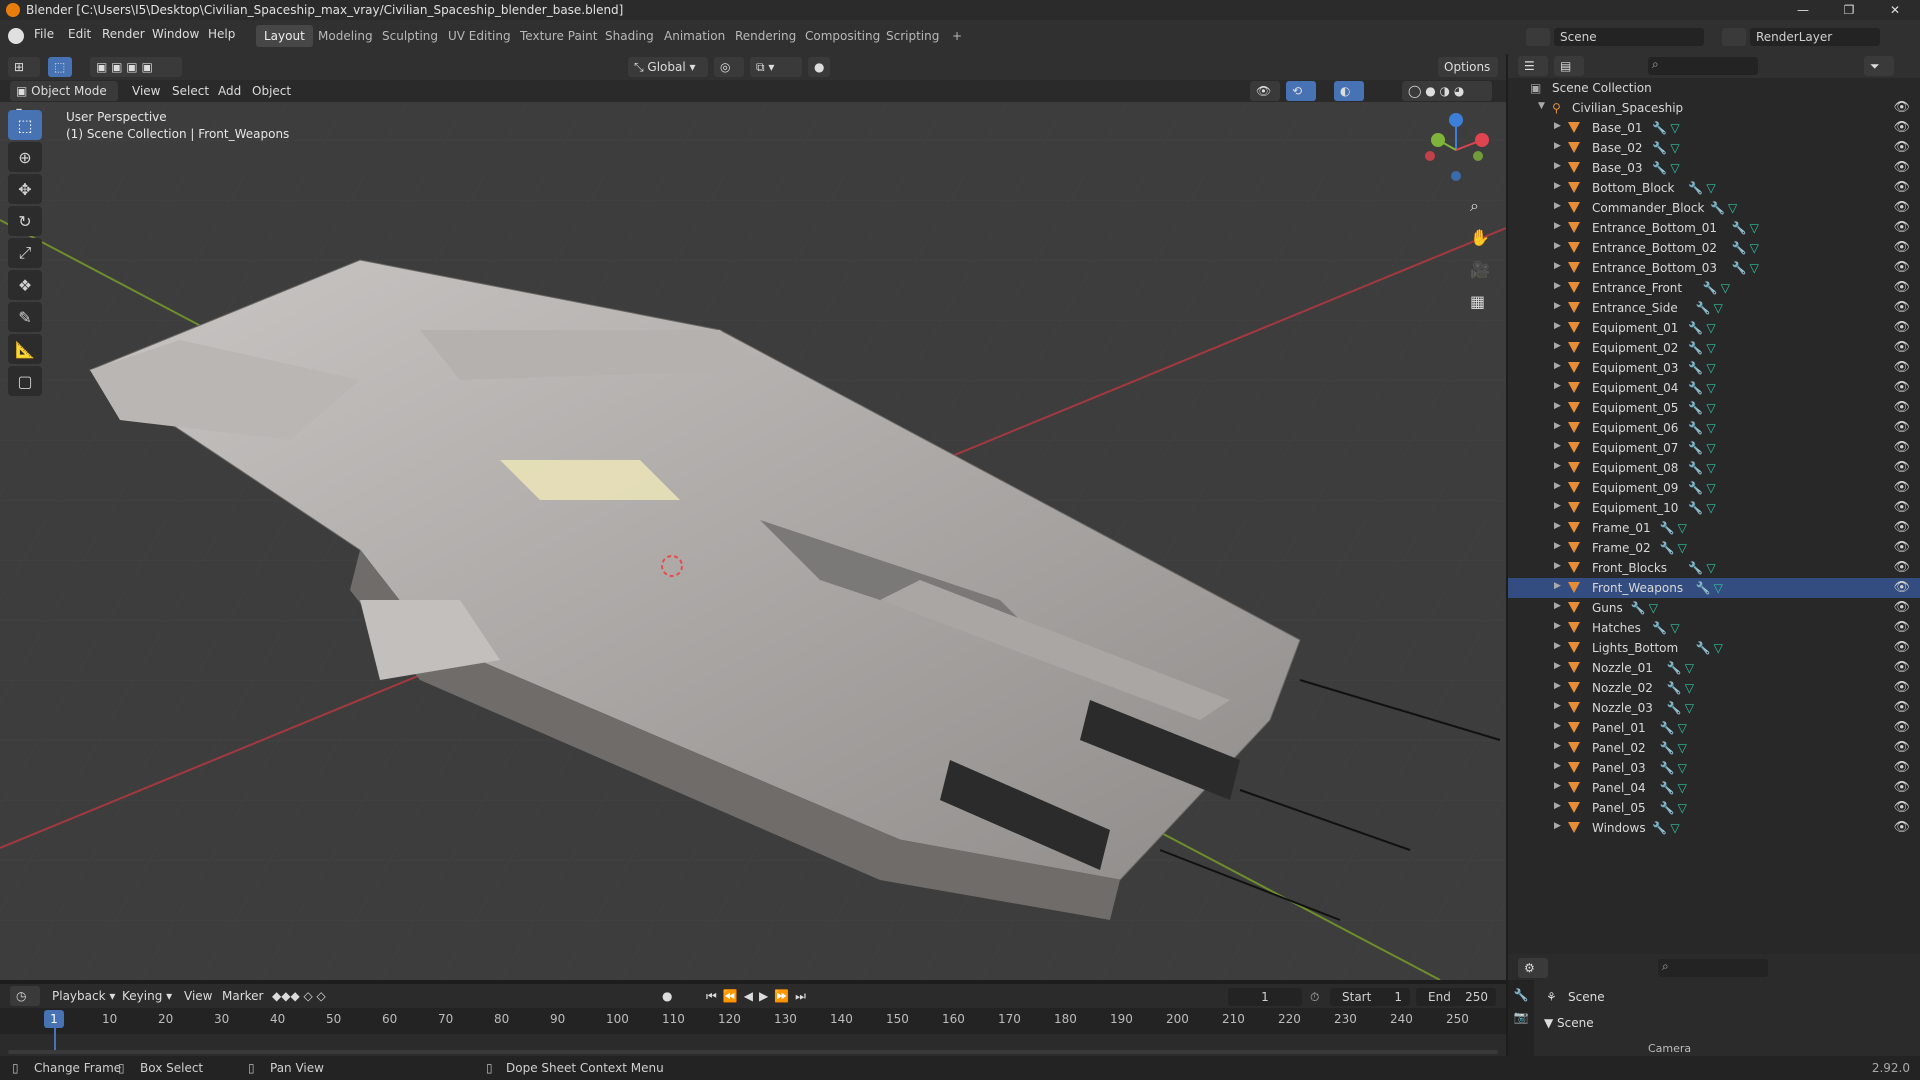 This screenshot has height=1080, width=1920. I want to click on menu-view-timeline: View, so click(198, 996).